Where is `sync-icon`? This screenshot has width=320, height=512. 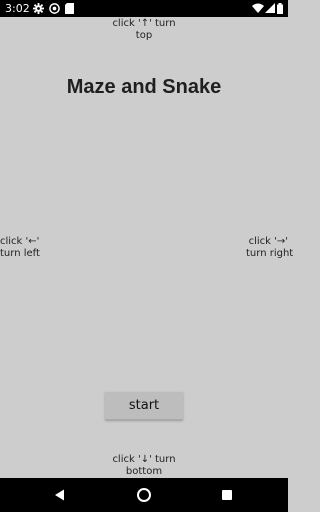
sync-icon is located at coordinates (54, 8).